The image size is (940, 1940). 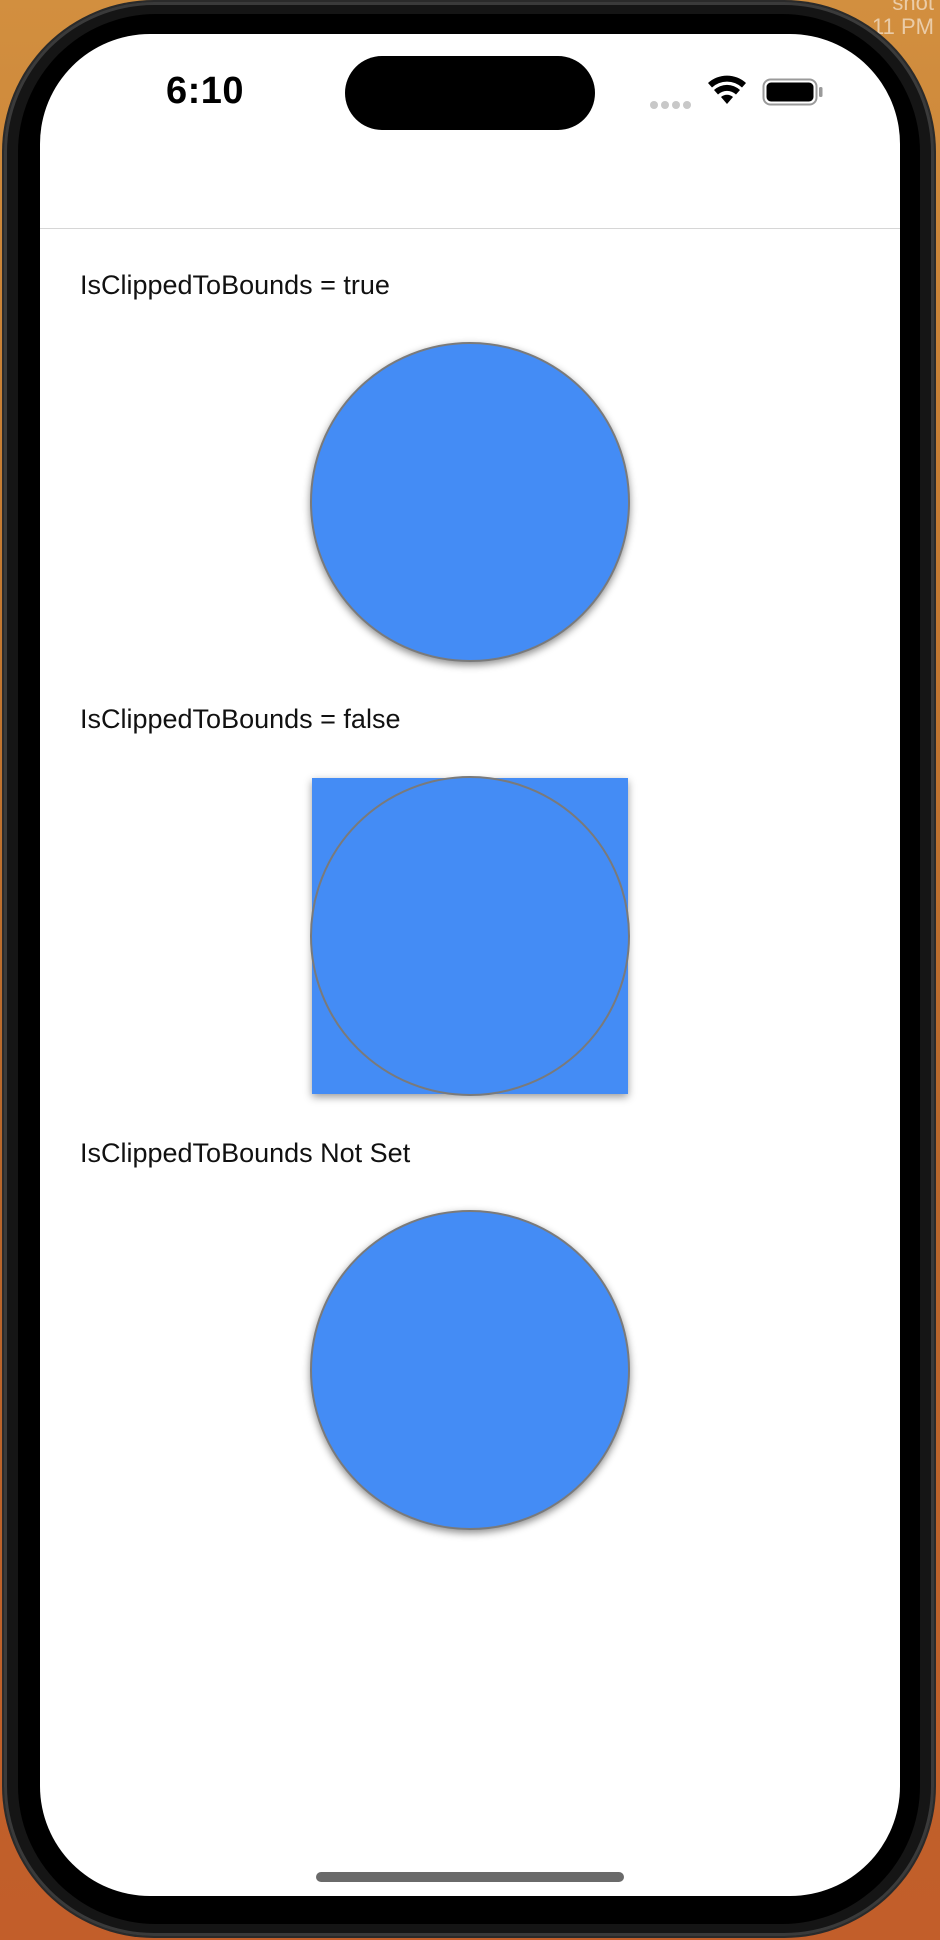 What do you see at coordinates (205, 91) in the screenshot?
I see `status-time: 6:10` at bounding box center [205, 91].